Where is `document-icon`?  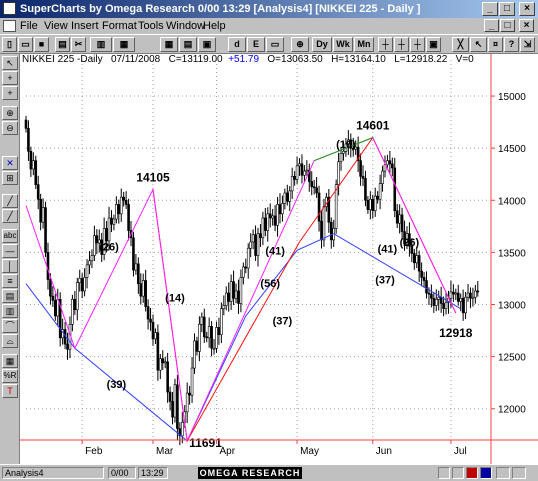 document-icon is located at coordinates (9, 26).